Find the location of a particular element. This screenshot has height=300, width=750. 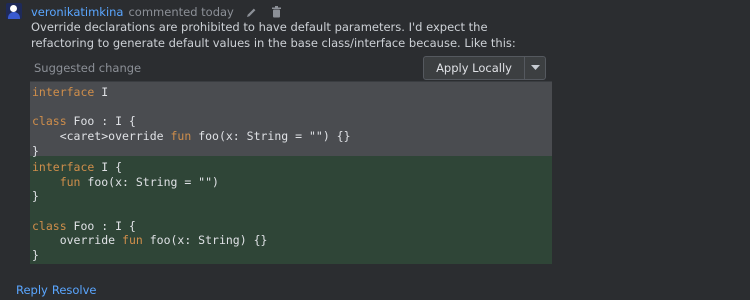

code-line: fun foo(x: String = "") is located at coordinates (291, 182).